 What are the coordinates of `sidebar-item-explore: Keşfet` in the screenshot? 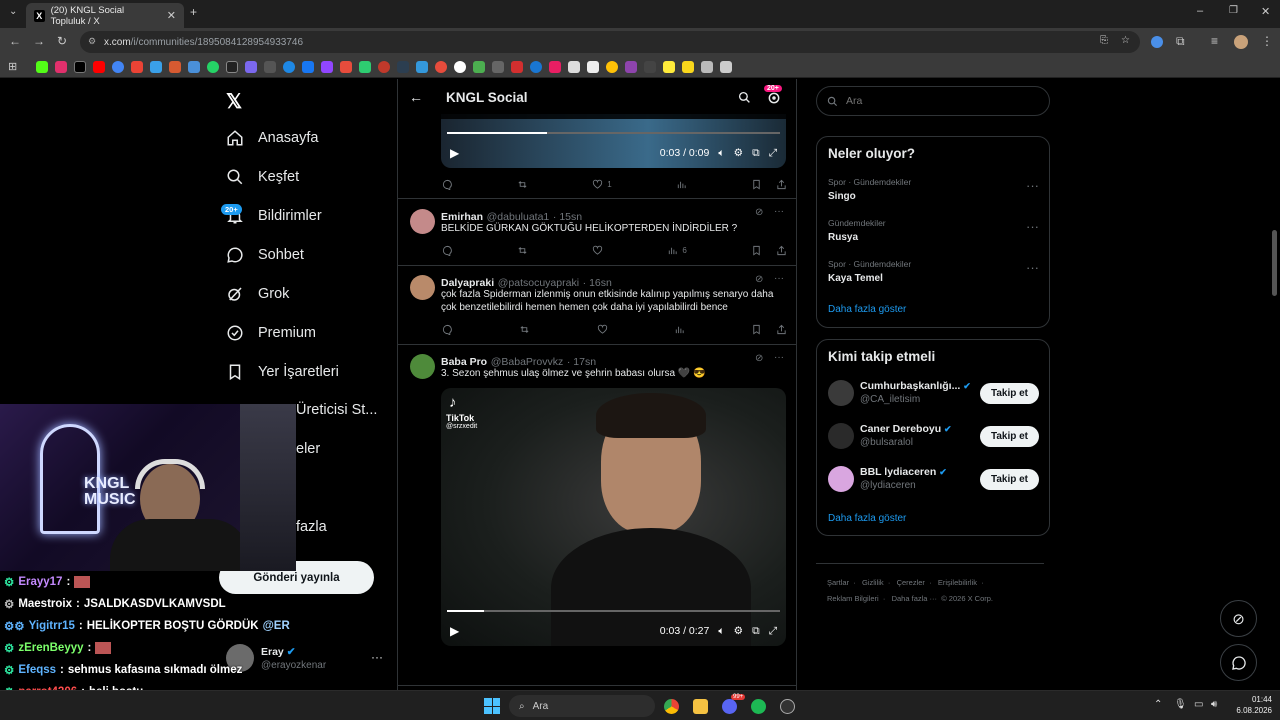 It's located at (262, 177).